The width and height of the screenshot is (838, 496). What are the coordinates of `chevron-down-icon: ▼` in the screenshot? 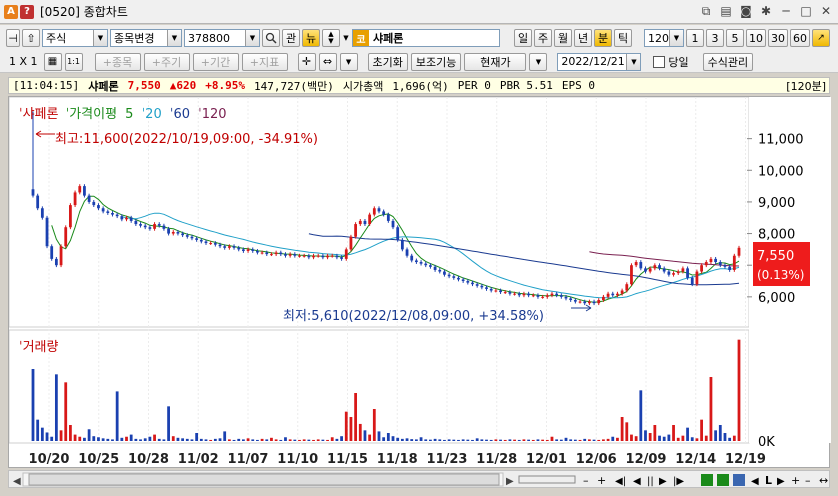 It's located at (174, 38).